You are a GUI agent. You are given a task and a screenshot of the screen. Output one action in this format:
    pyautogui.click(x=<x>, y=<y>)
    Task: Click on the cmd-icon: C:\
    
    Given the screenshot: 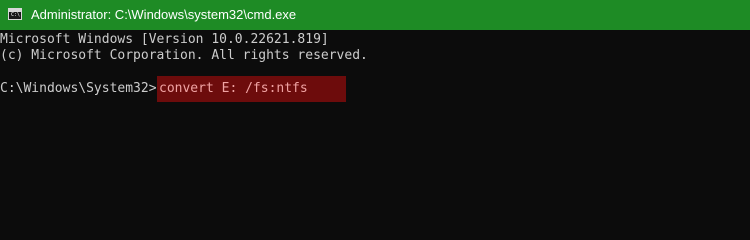 What is the action you would take?
    pyautogui.click(x=15, y=14)
    